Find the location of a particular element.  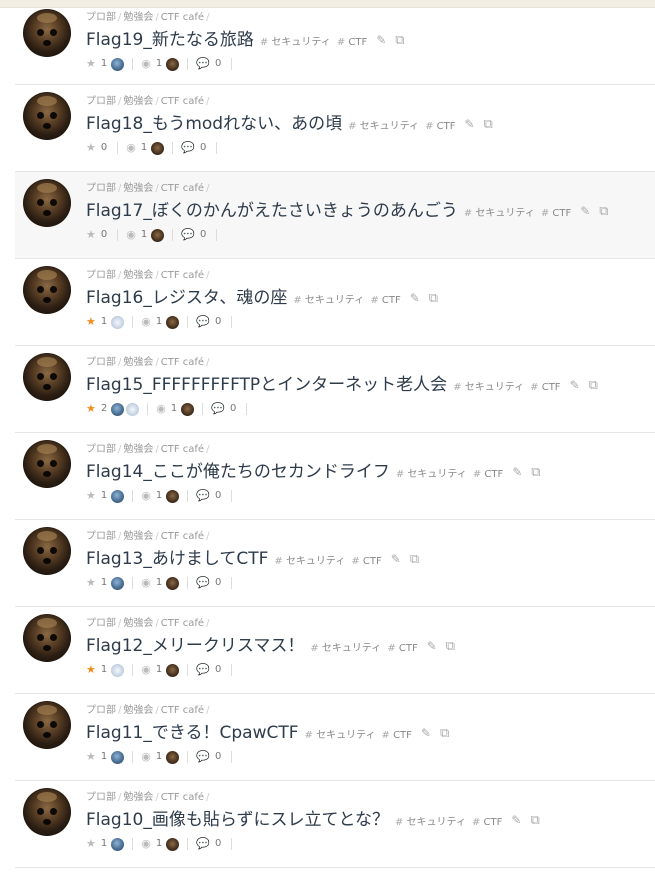

post-title: Flag16_レジスタ、魂の座 is located at coordinates (186, 298).